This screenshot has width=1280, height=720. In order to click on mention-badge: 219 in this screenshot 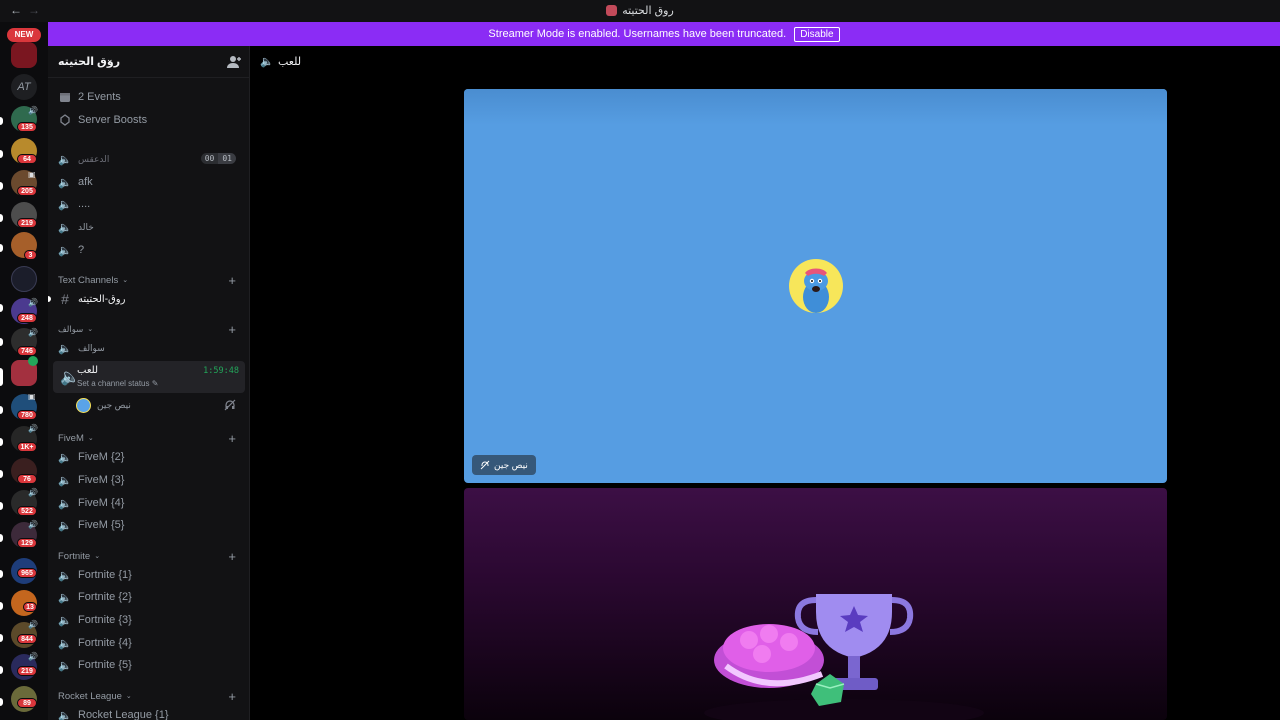, I will do `click(27, 223)`.